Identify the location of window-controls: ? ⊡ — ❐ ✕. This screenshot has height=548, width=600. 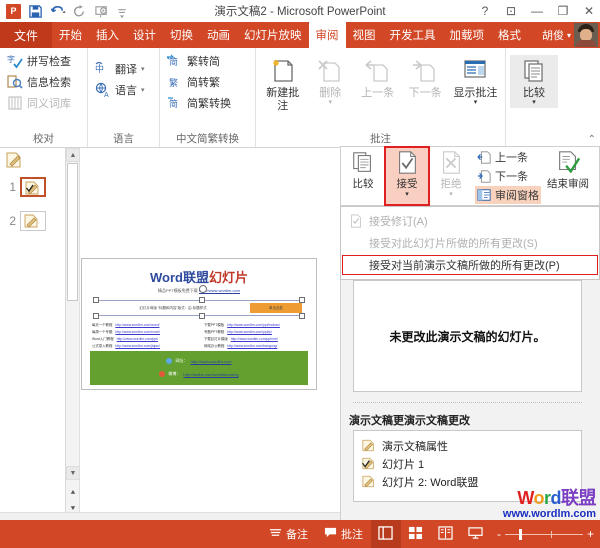
(537, 11).